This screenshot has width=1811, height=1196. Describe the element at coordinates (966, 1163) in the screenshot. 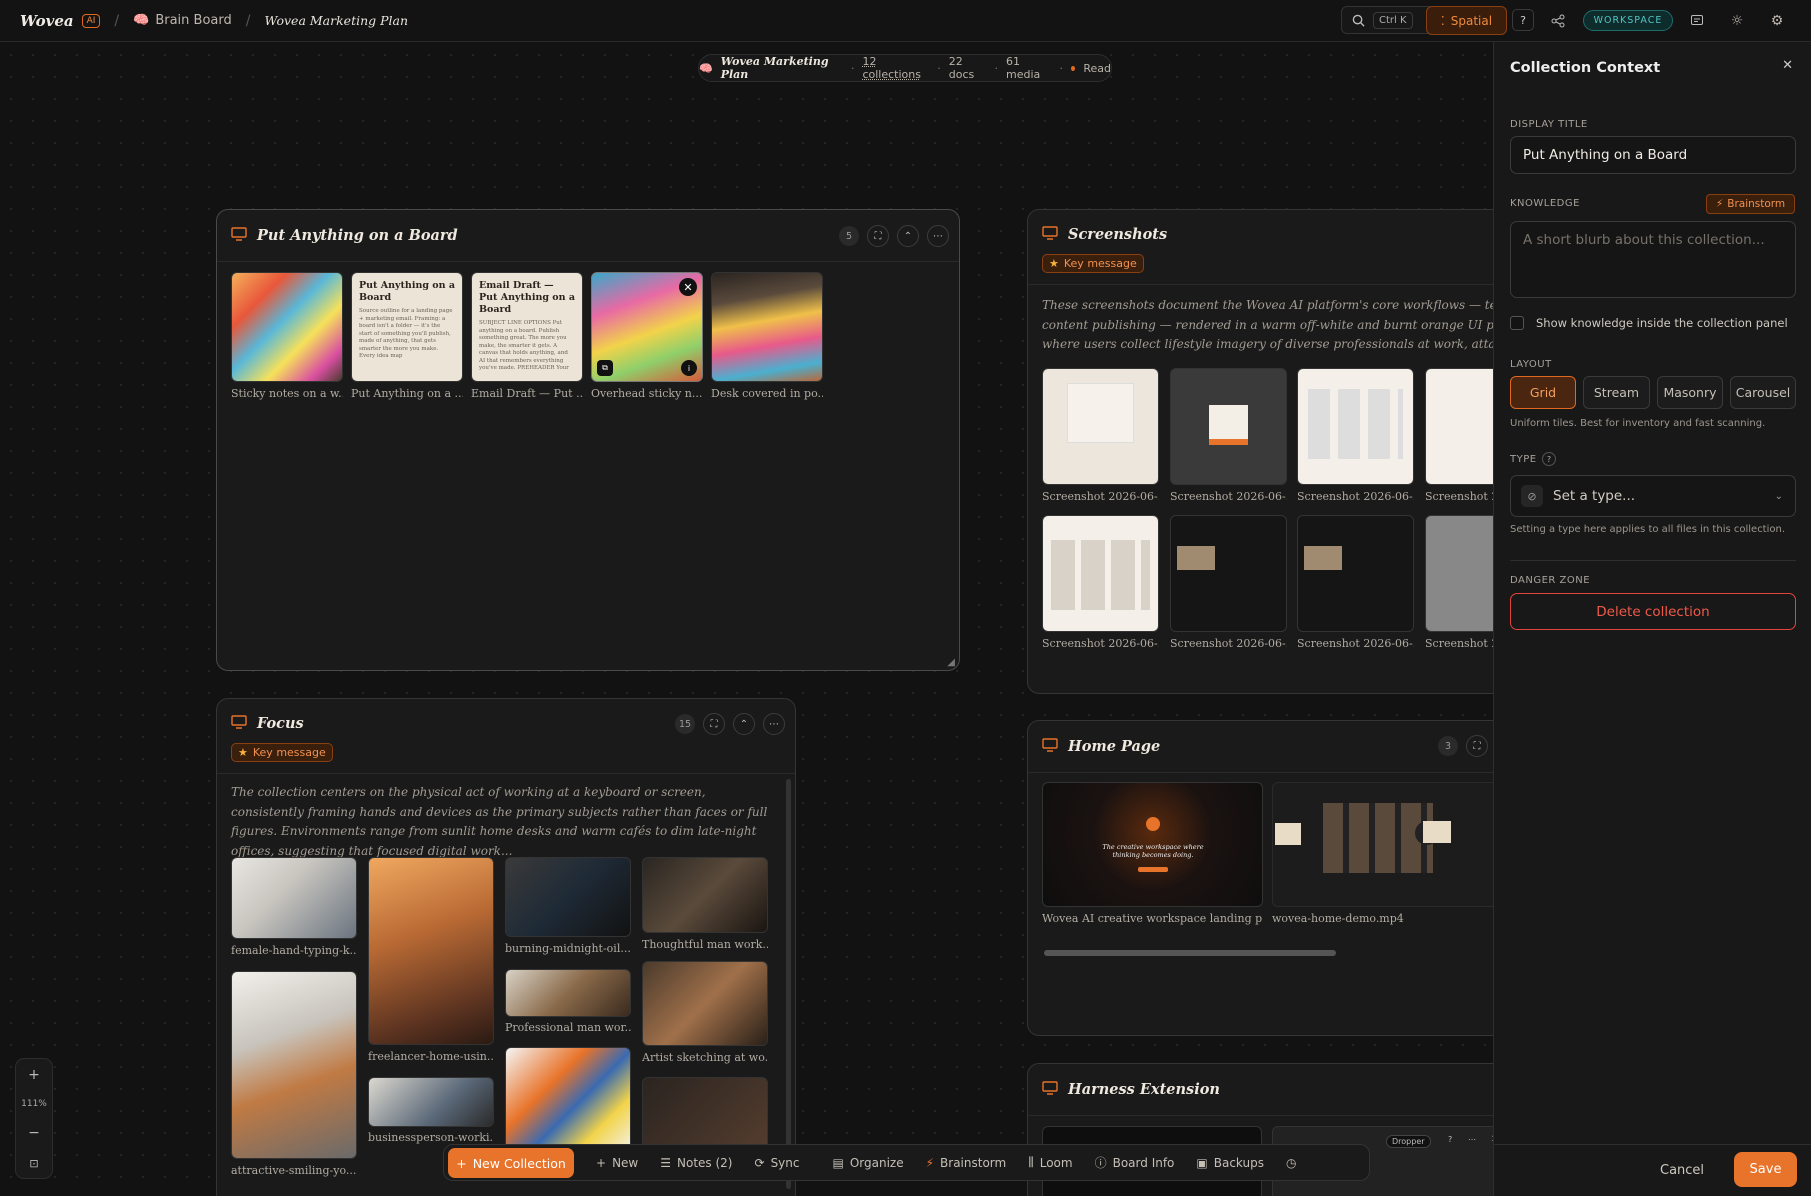

I see `brainstorm-toolbar-button: ⚡ Brainstorm` at that location.